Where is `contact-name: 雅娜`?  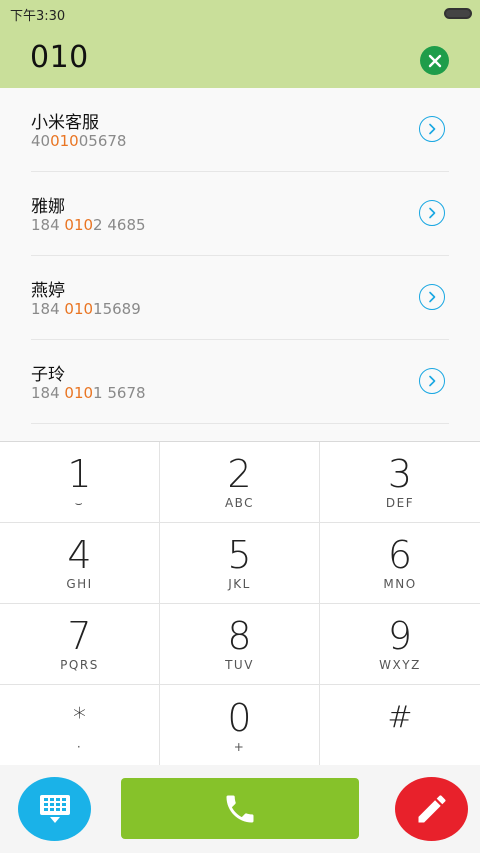 contact-name: 雅娜 is located at coordinates (48, 207).